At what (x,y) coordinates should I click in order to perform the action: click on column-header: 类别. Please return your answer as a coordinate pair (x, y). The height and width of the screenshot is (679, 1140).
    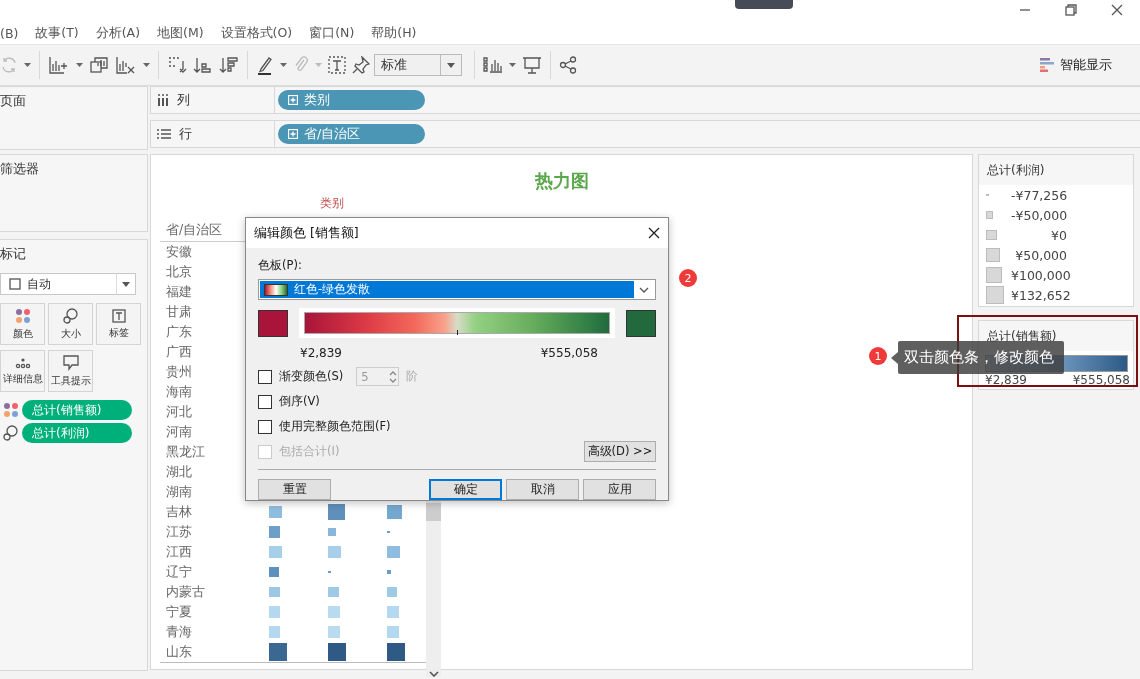
    Looking at the image, I should click on (332, 203).